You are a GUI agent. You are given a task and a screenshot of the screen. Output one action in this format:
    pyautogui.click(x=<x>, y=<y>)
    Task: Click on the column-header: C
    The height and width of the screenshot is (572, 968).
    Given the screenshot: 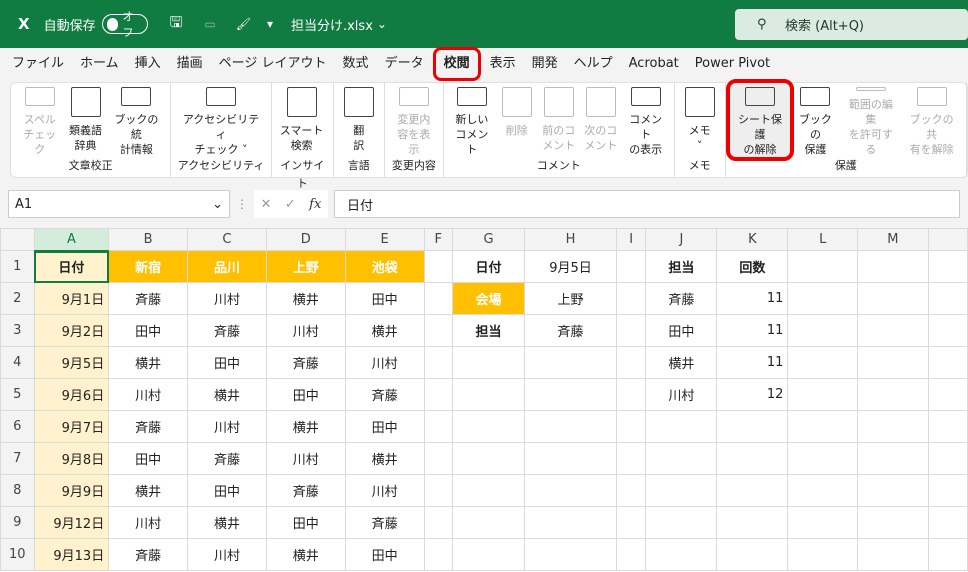 What is the action you would take?
    pyautogui.click(x=227, y=239)
    